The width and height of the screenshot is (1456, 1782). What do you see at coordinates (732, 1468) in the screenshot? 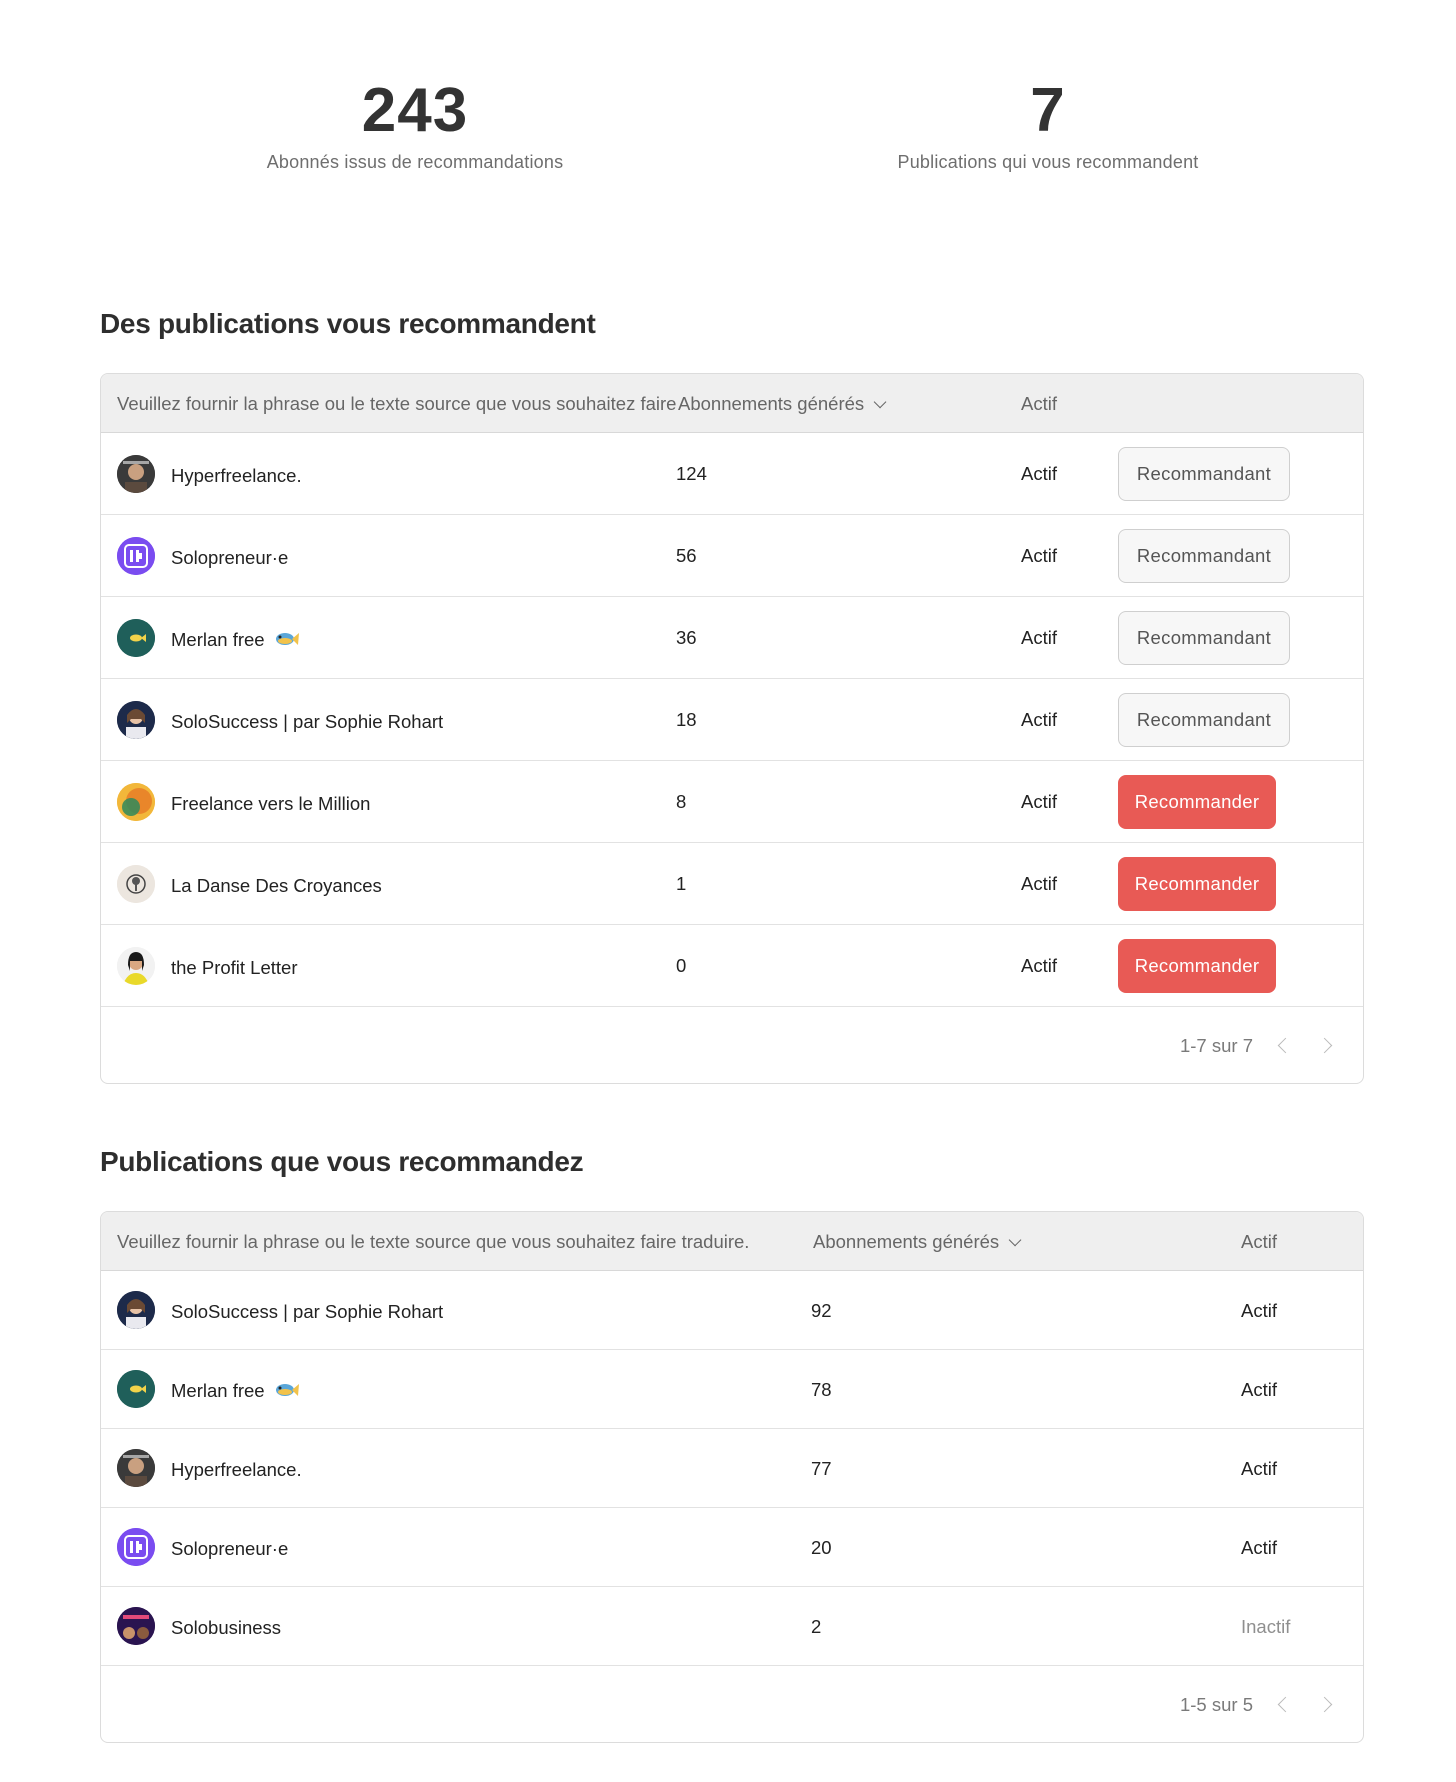
I see `table-row: Hyperfreelance. 77 Actif` at bounding box center [732, 1468].